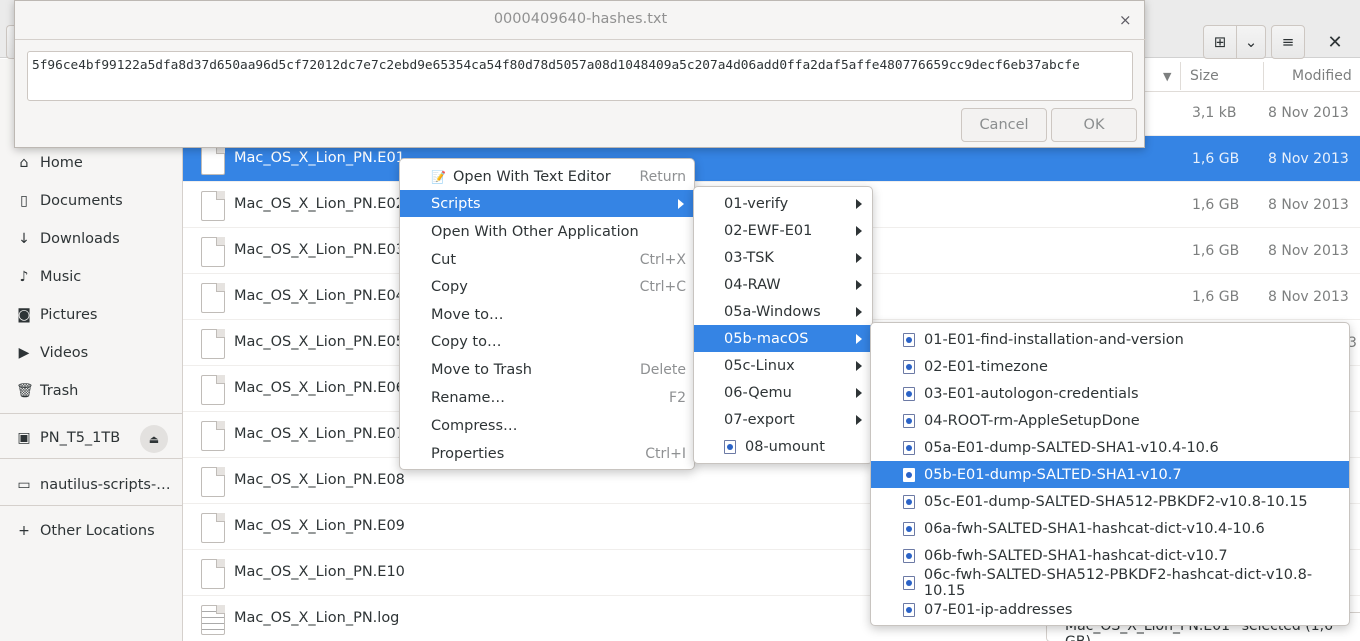 The image size is (1360, 641). I want to click on submenu-item-selected: 05b-macOS, so click(783, 338).